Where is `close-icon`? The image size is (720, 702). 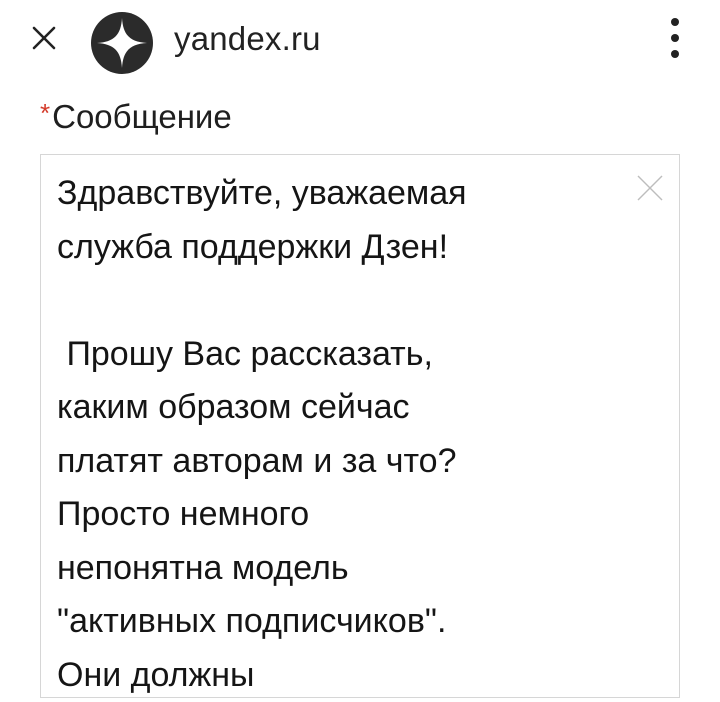
close-icon is located at coordinates (44, 38).